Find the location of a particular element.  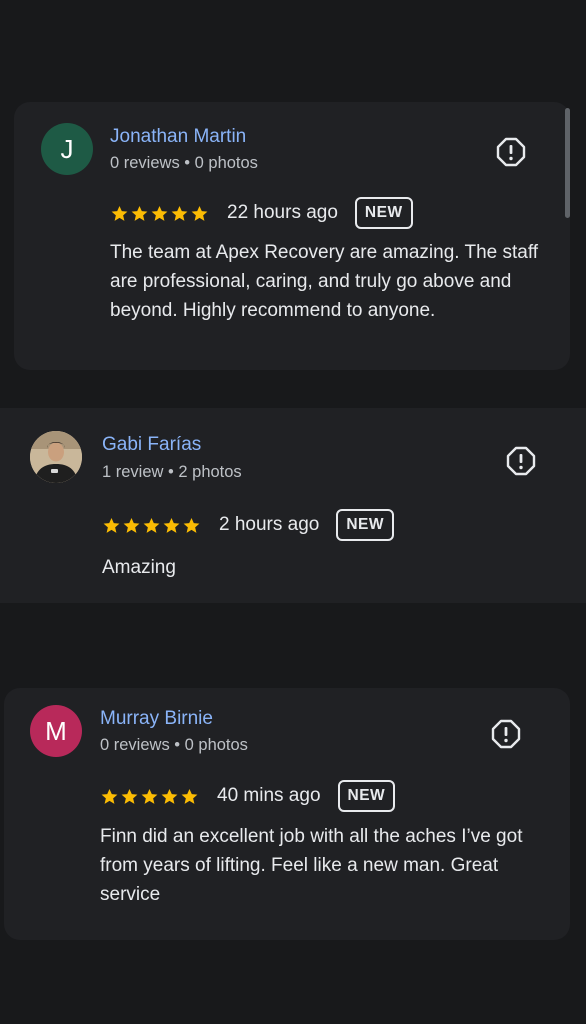

review-time: 2 hours ago is located at coordinates (269, 524).